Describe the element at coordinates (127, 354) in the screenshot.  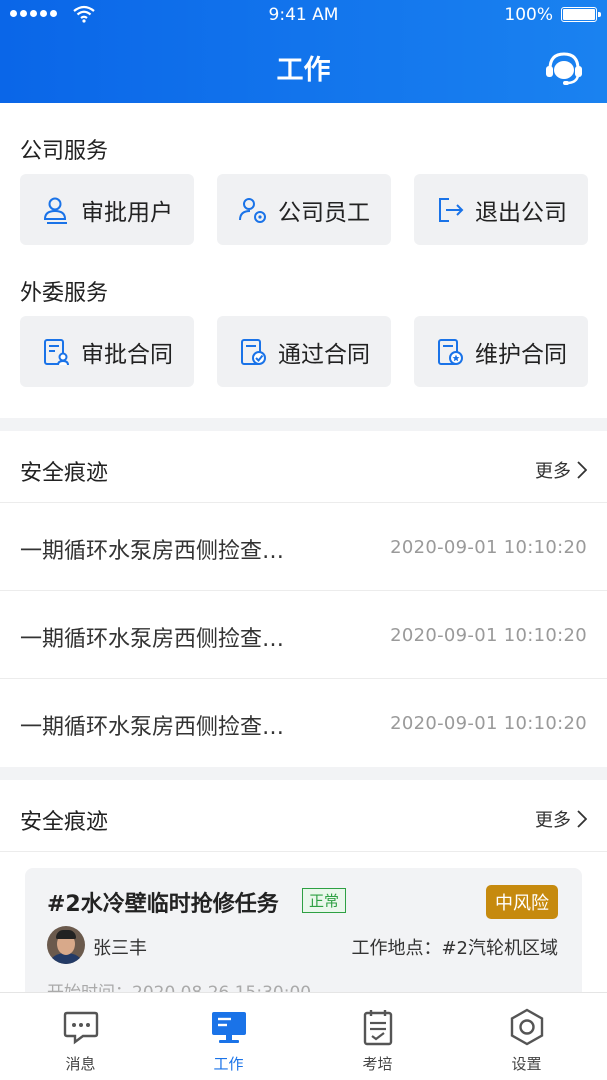
I see `approve-contract-label: 审批合同` at that location.